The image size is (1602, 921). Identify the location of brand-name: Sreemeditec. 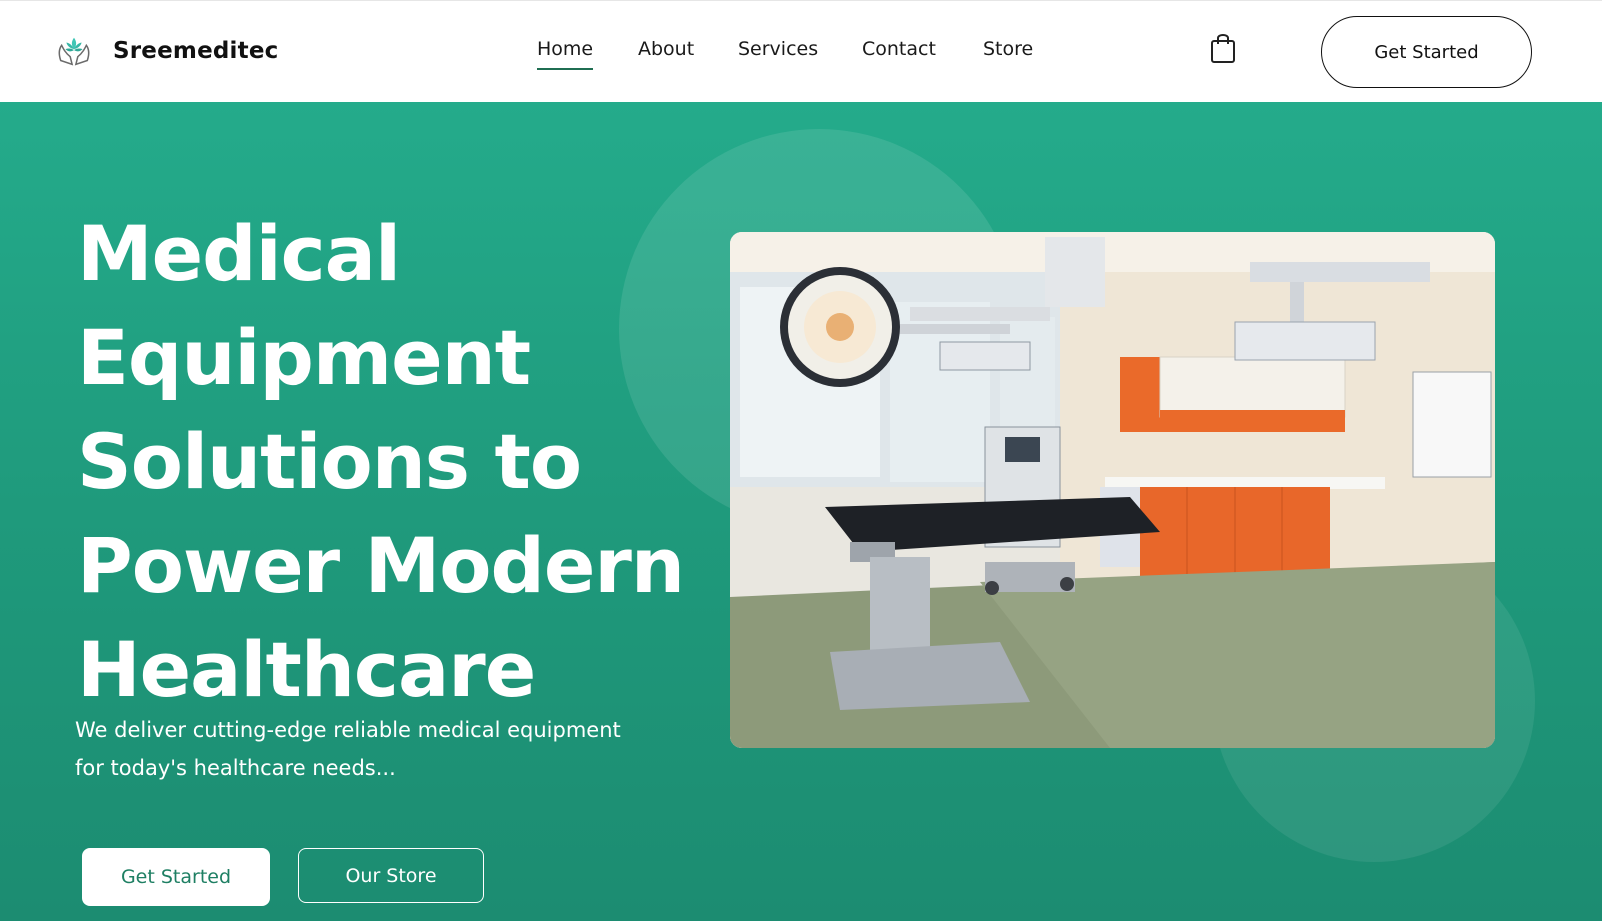
(196, 51).